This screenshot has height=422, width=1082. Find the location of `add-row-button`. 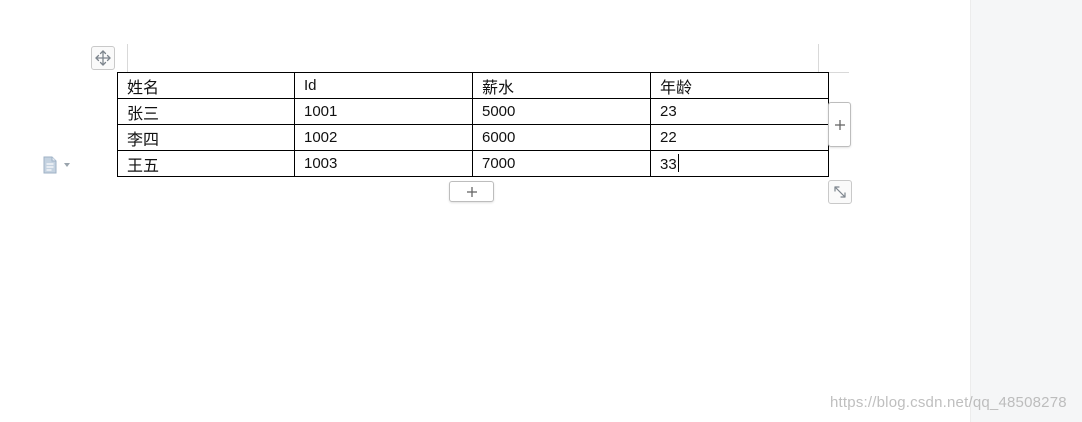

add-row-button is located at coordinates (471, 191).